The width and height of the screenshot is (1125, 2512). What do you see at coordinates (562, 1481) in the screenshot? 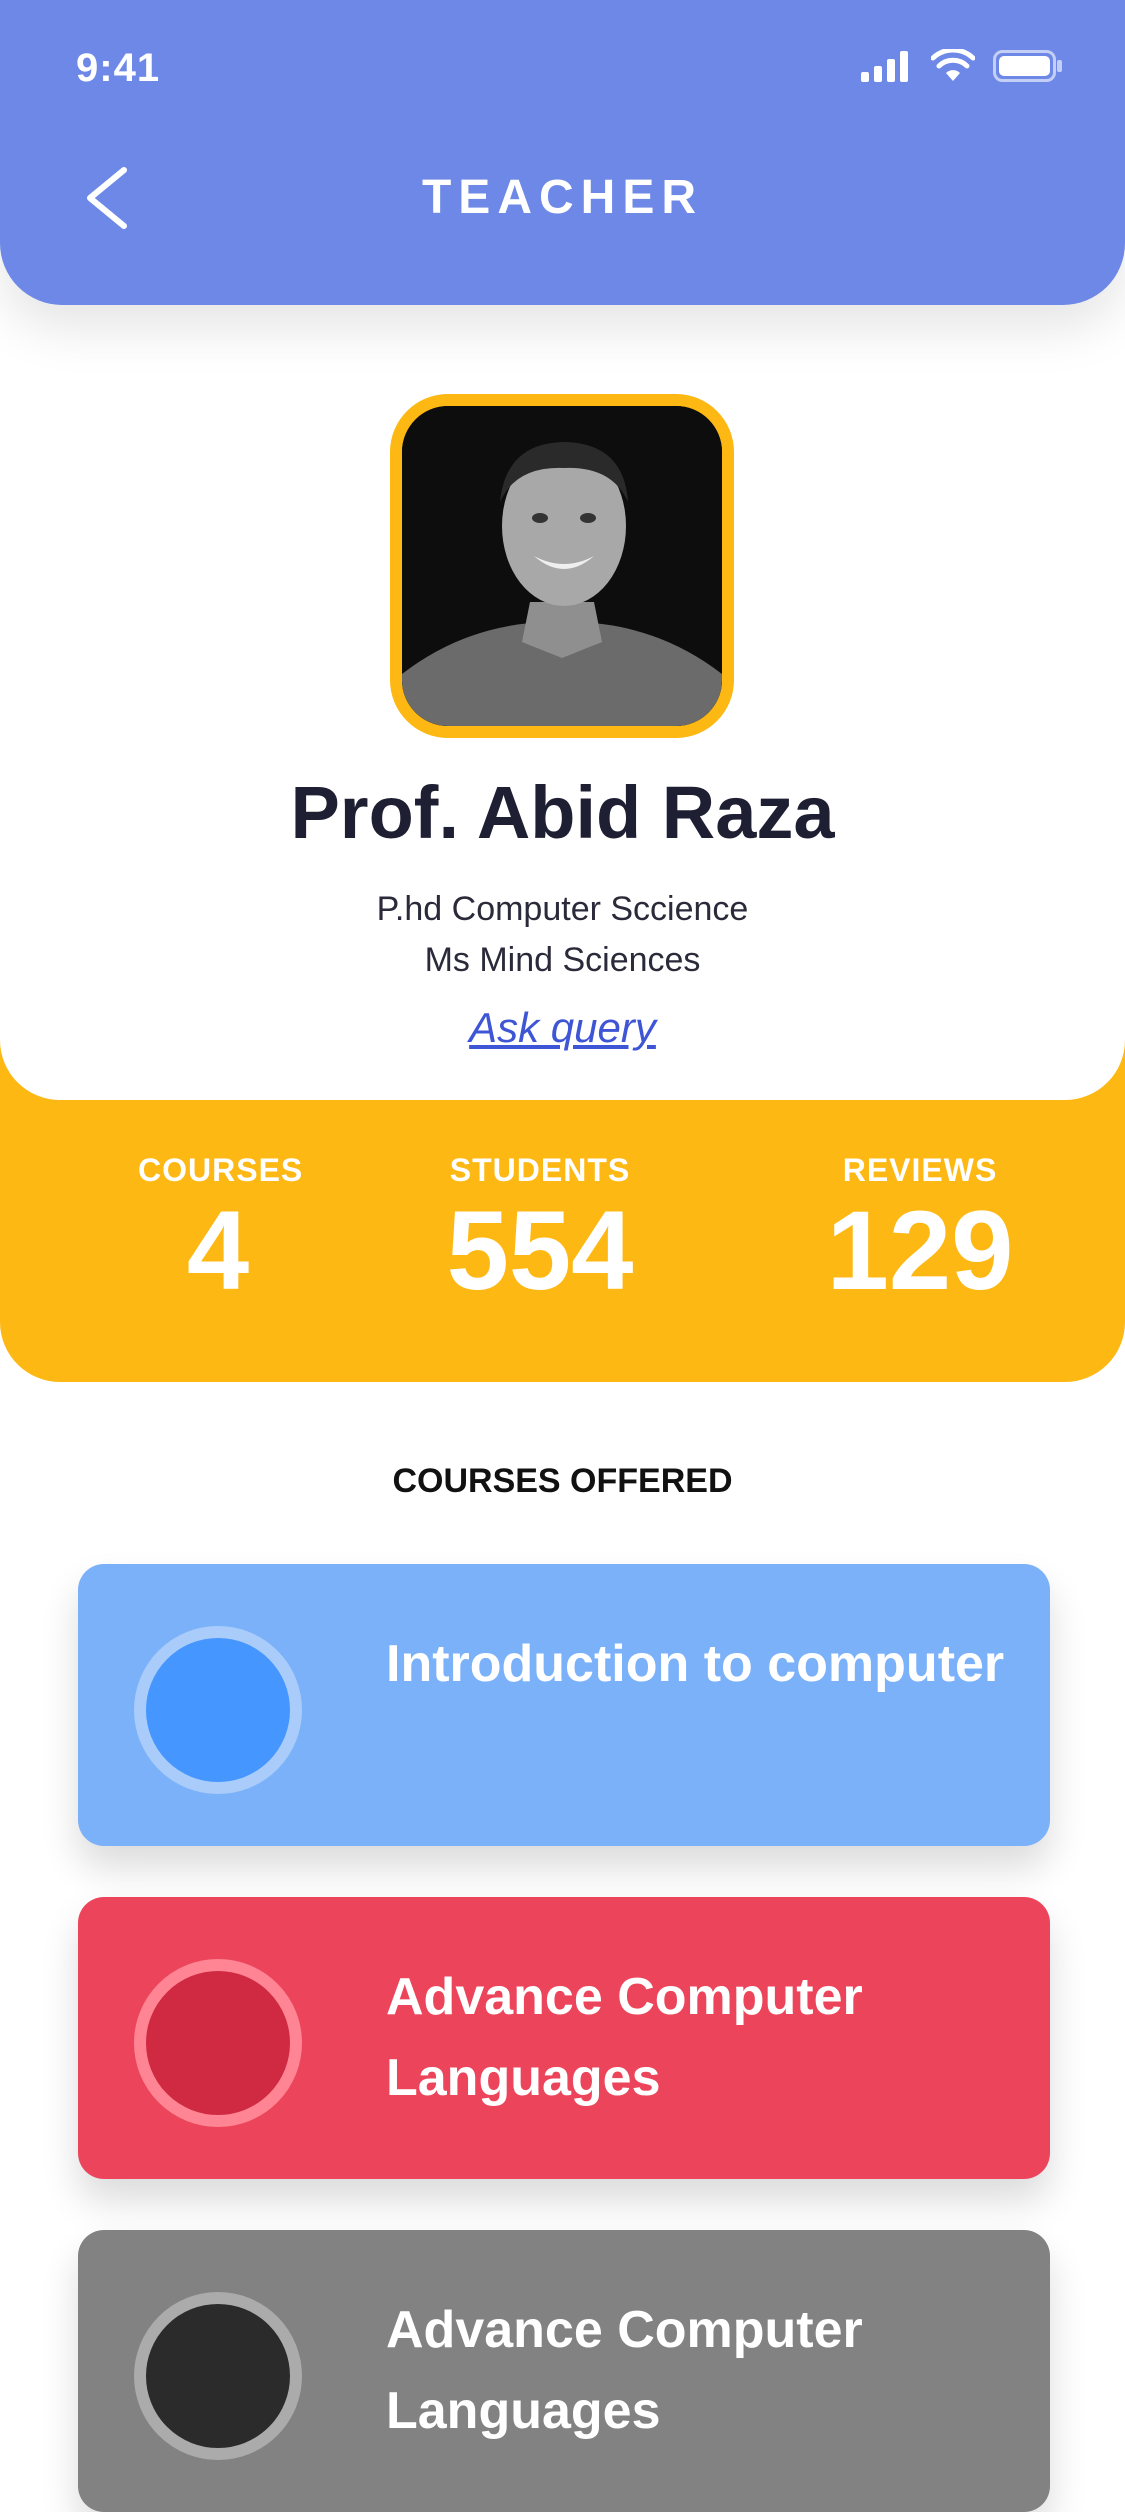
I see `section-title: COURSES OFFERED` at bounding box center [562, 1481].